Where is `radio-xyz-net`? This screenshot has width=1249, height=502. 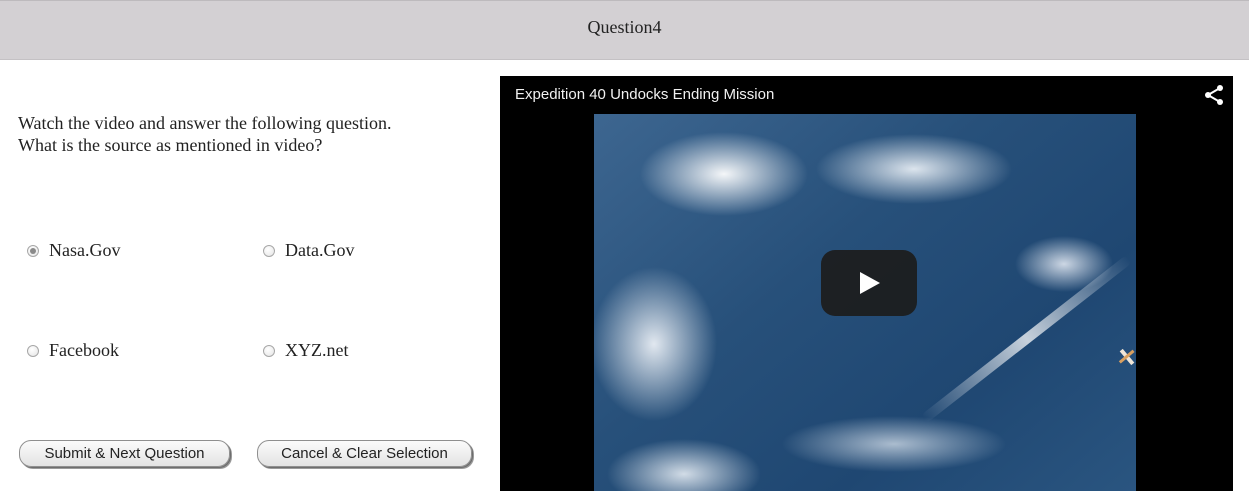 radio-xyz-net is located at coordinates (269, 350).